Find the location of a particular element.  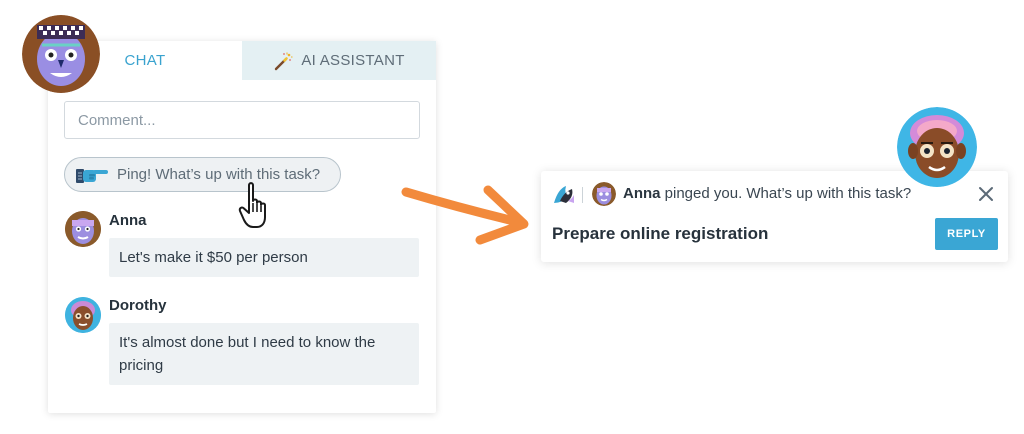

ping-label: Ping! What’s up with this task? is located at coordinates (219, 174).